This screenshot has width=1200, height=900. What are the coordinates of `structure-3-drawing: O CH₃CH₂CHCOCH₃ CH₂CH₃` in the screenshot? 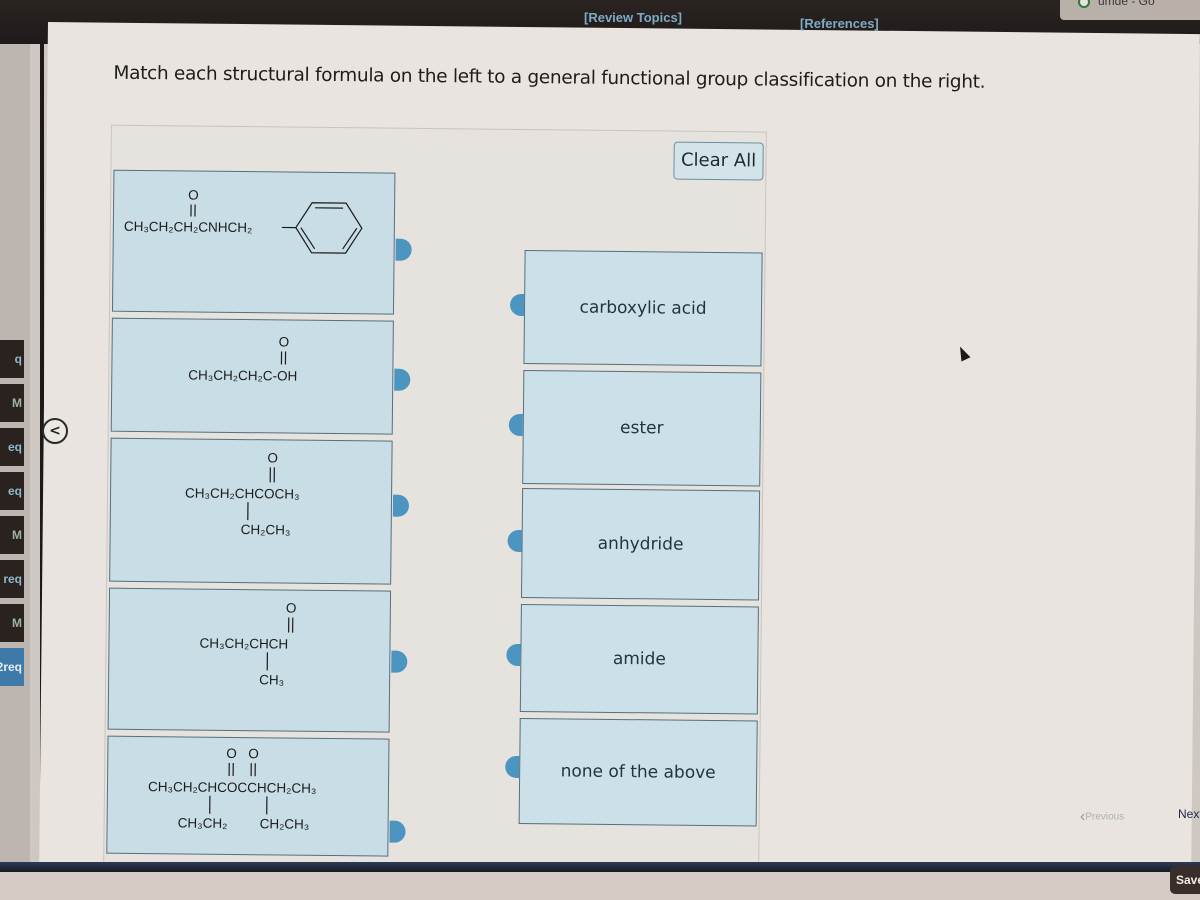 It's located at (242, 494).